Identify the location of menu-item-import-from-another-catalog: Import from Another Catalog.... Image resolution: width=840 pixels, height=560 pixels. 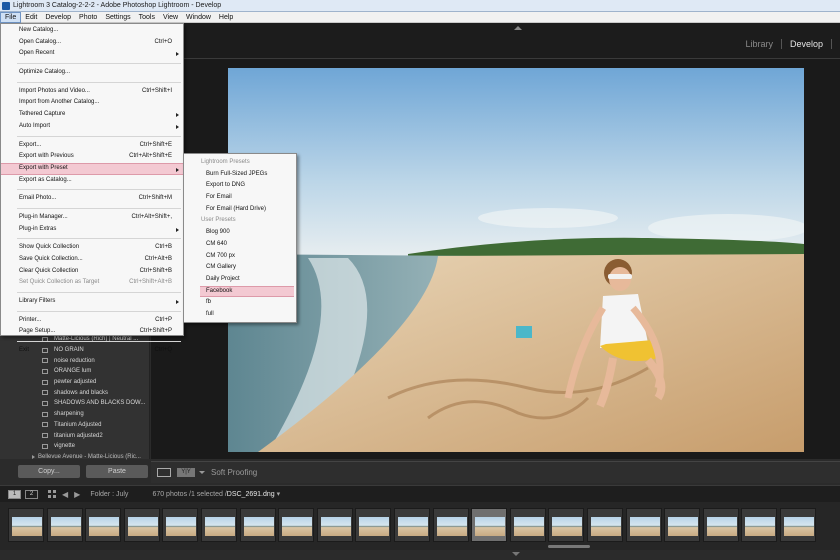
(92, 103).